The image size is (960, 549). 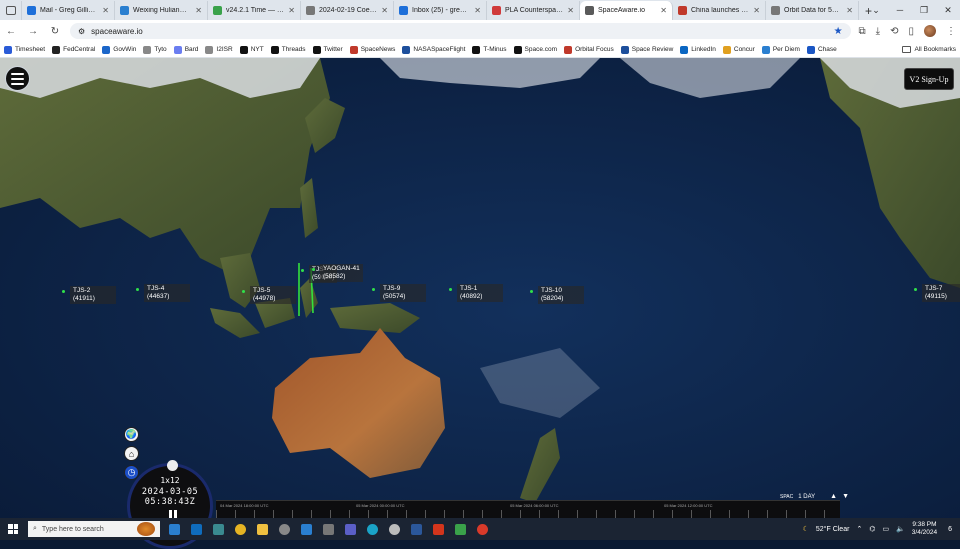 What do you see at coordinates (254, 10) in the screenshot?
I see `browser-tab: v24.2.1 Time — Time ✕` at bounding box center [254, 10].